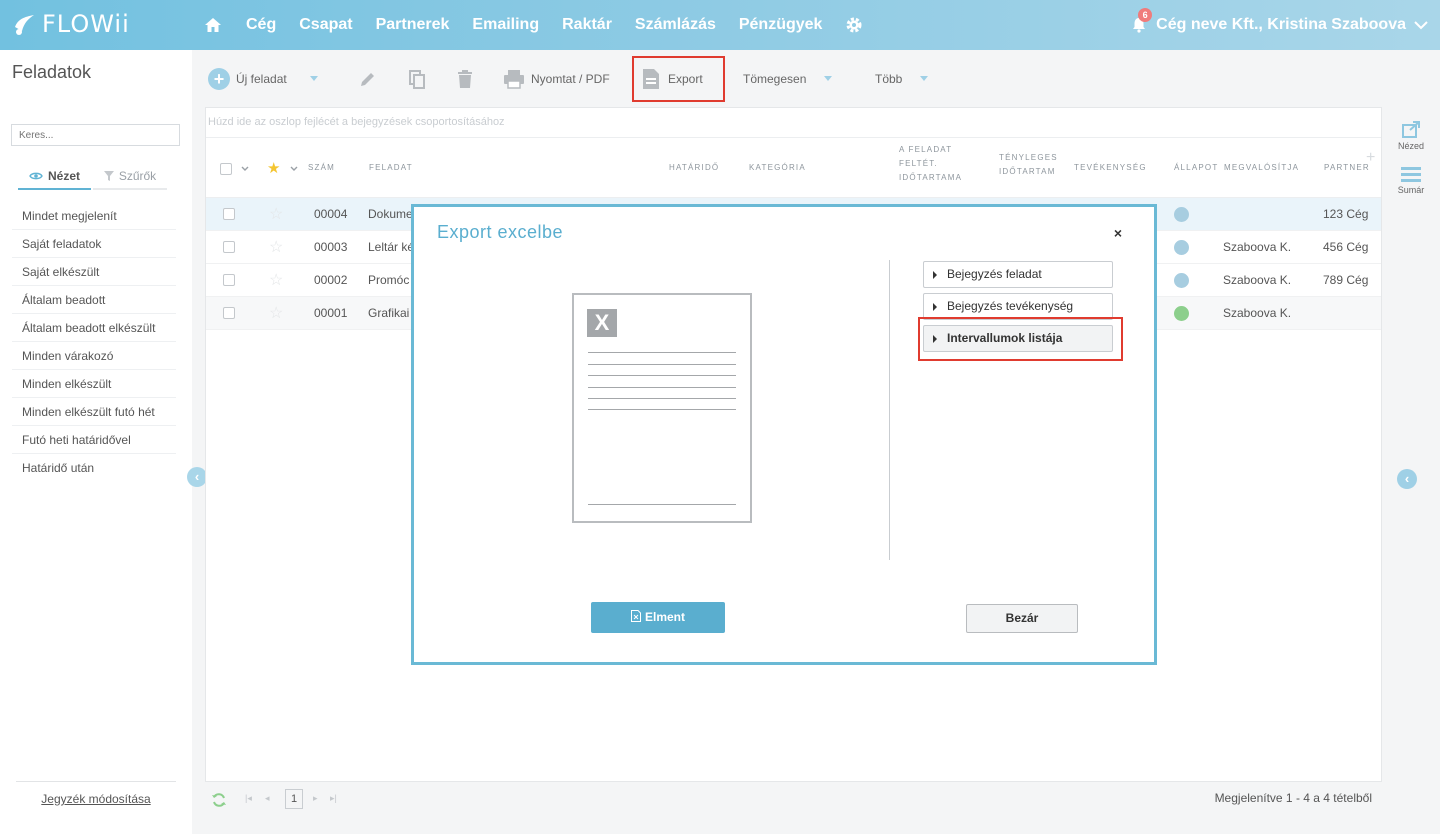 This screenshot has width=1440, height=834. I want to click on save-button: Elment, so click(658, 617).